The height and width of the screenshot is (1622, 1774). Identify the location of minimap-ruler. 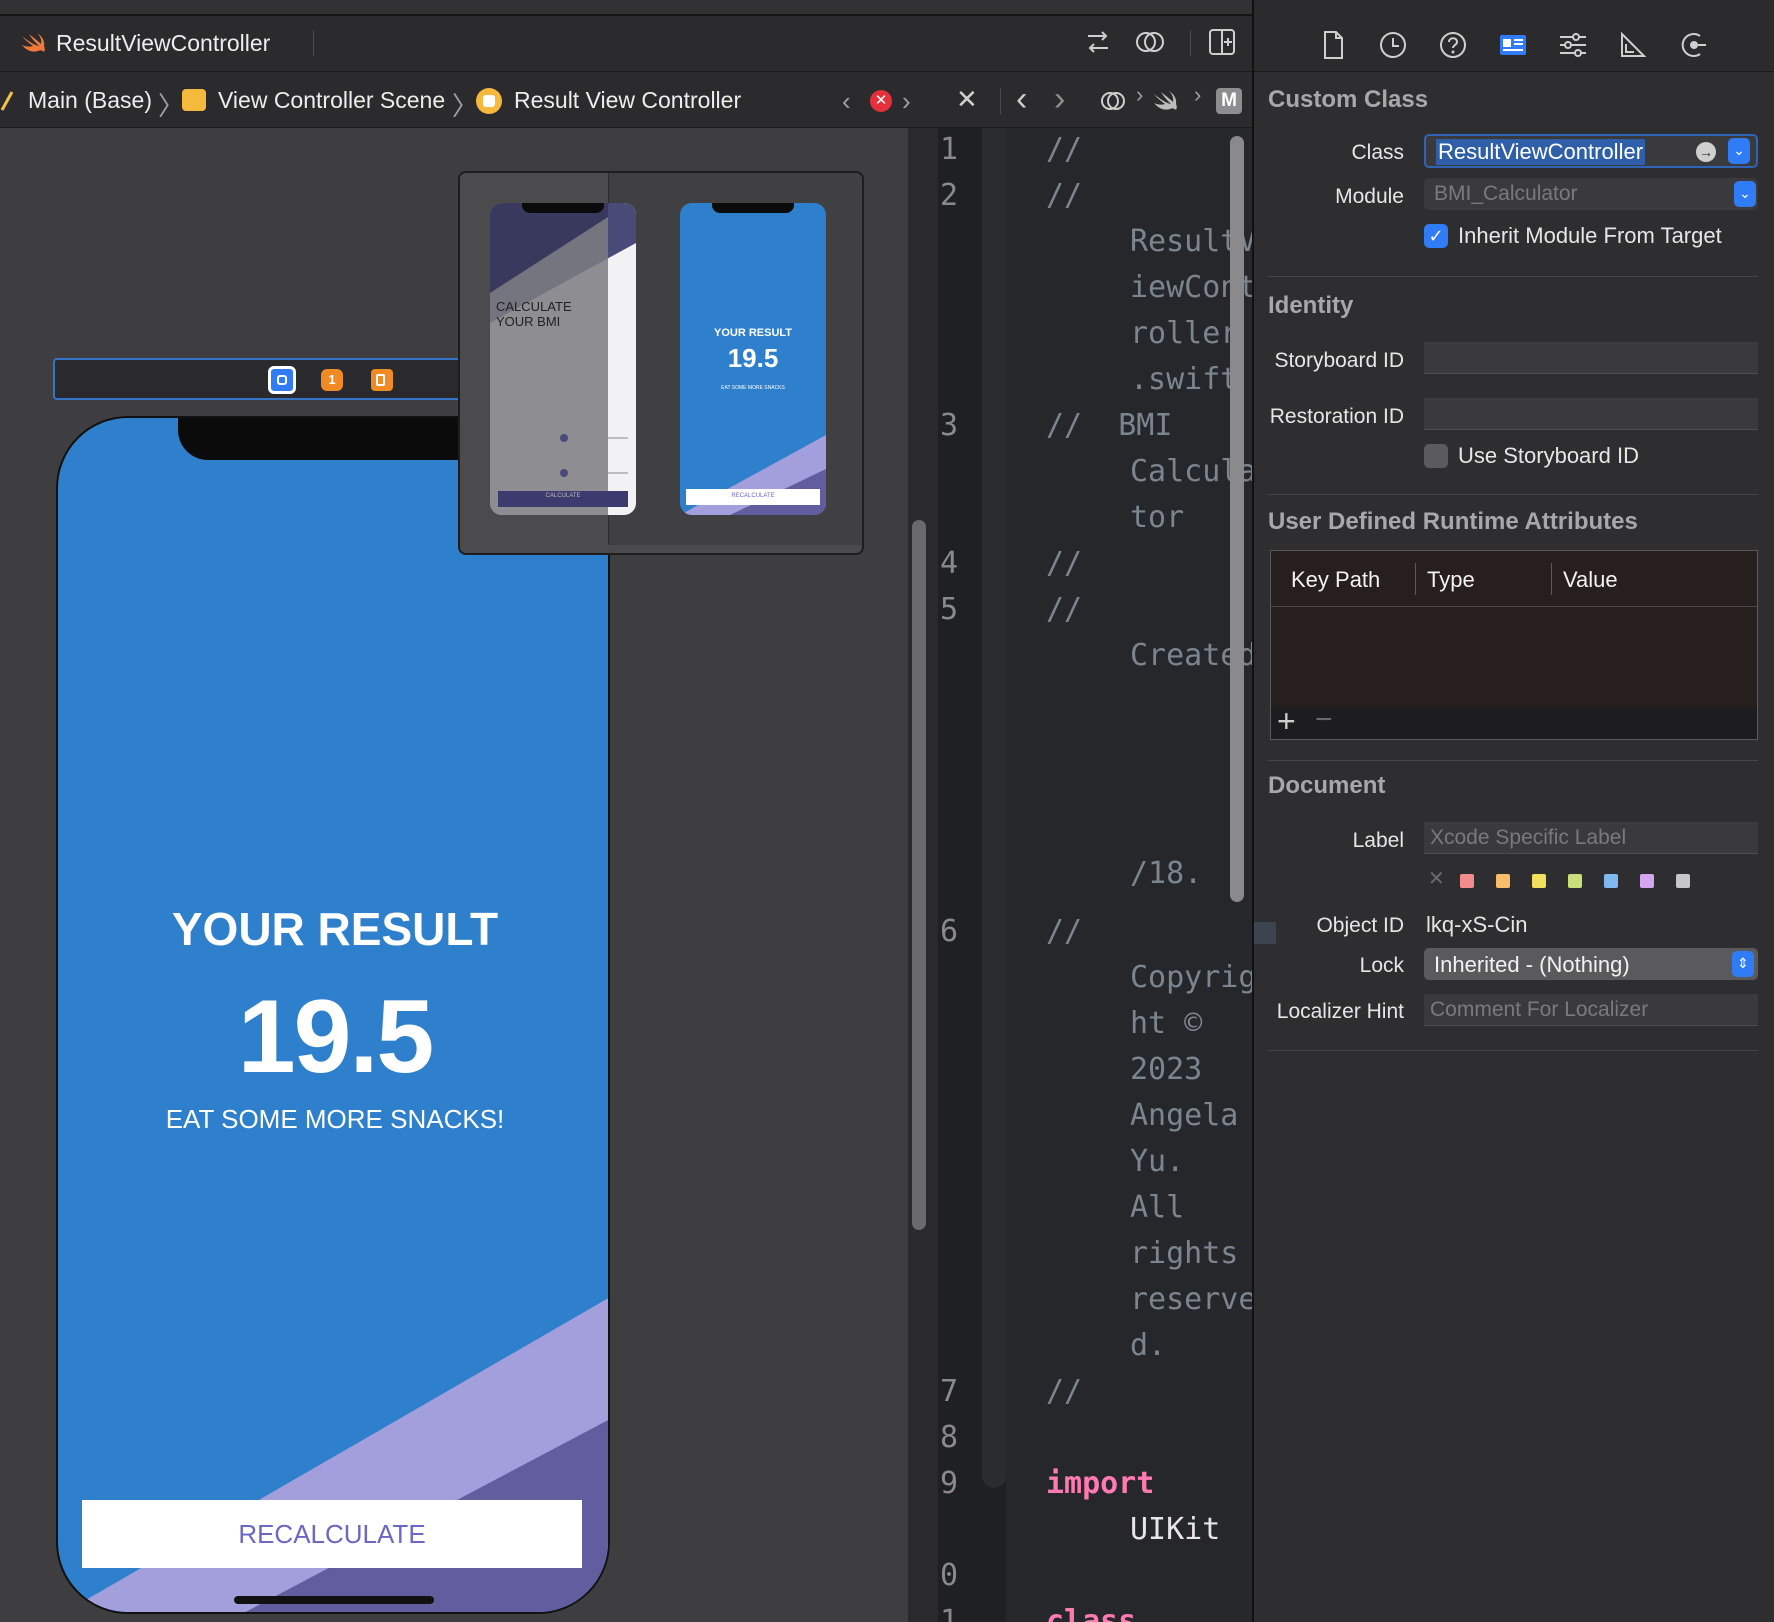
(994, 808).